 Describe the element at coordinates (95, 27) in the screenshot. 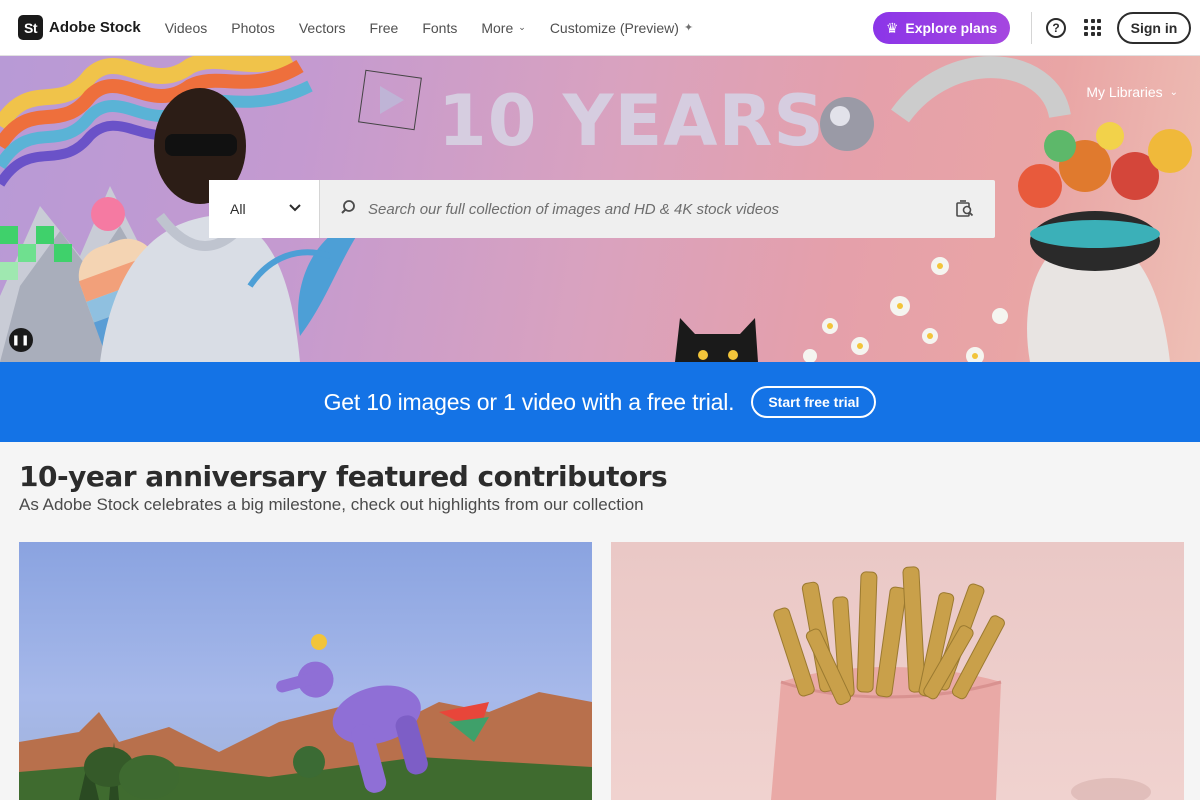

I see `logo-text: Adobe Stock` at that location.